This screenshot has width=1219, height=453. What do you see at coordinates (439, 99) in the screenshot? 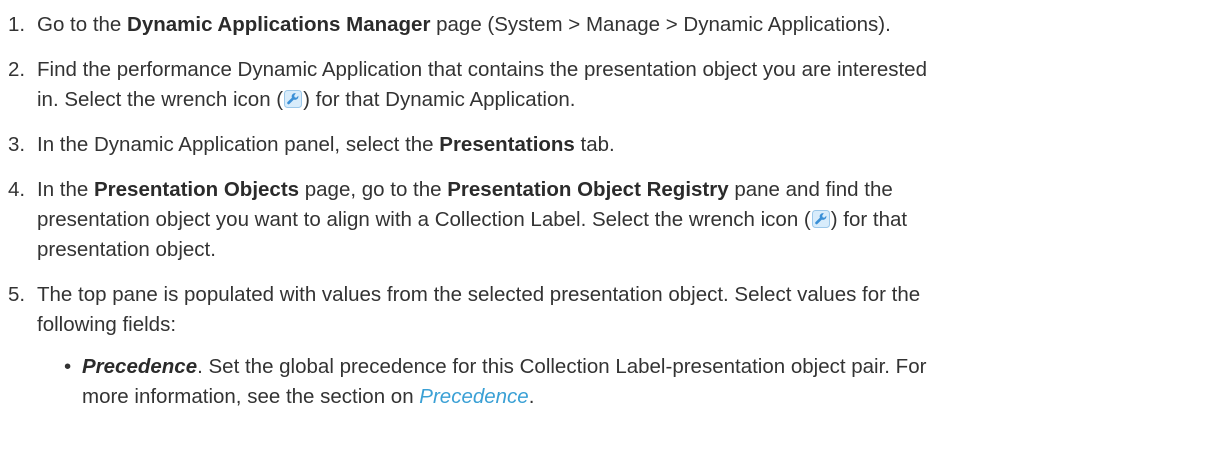
I see `step-text: ) for that Dynamic Application.` at bounding box center [439, 99].